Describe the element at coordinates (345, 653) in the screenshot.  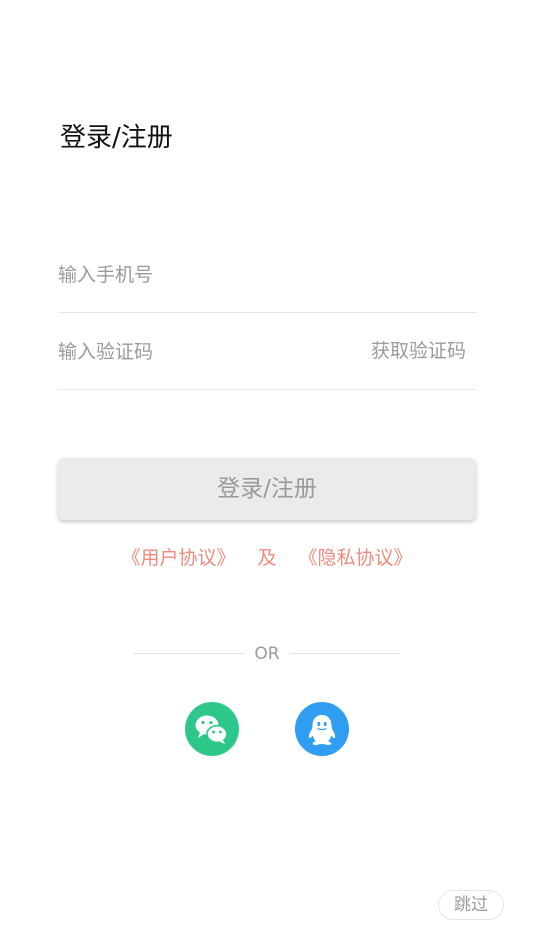
I see `divider-line-right` at that location.